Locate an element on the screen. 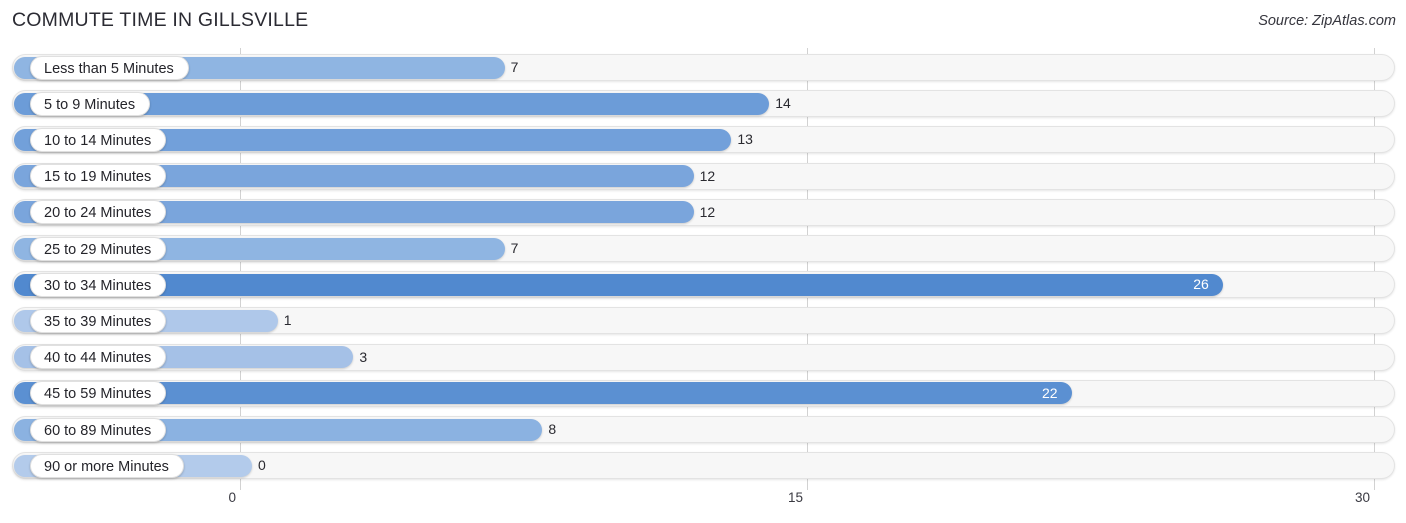 The width and height of the screenshot is (1406, 523). bar-row: 60 to 89 Minutes 8 is located at coordinates (703, 429).